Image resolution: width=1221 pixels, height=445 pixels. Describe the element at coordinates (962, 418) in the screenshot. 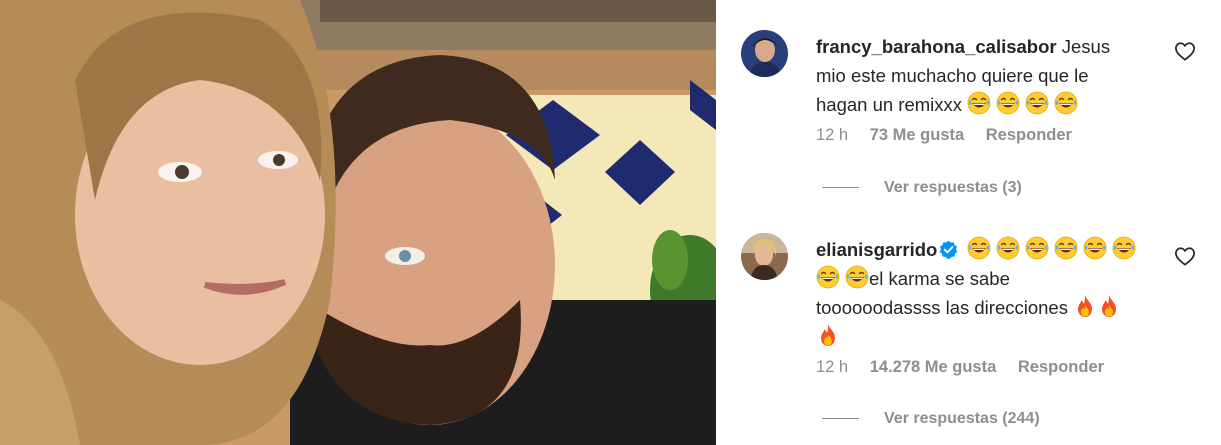

I see `view-replies-label: Ver respuestas (244)` at that location.